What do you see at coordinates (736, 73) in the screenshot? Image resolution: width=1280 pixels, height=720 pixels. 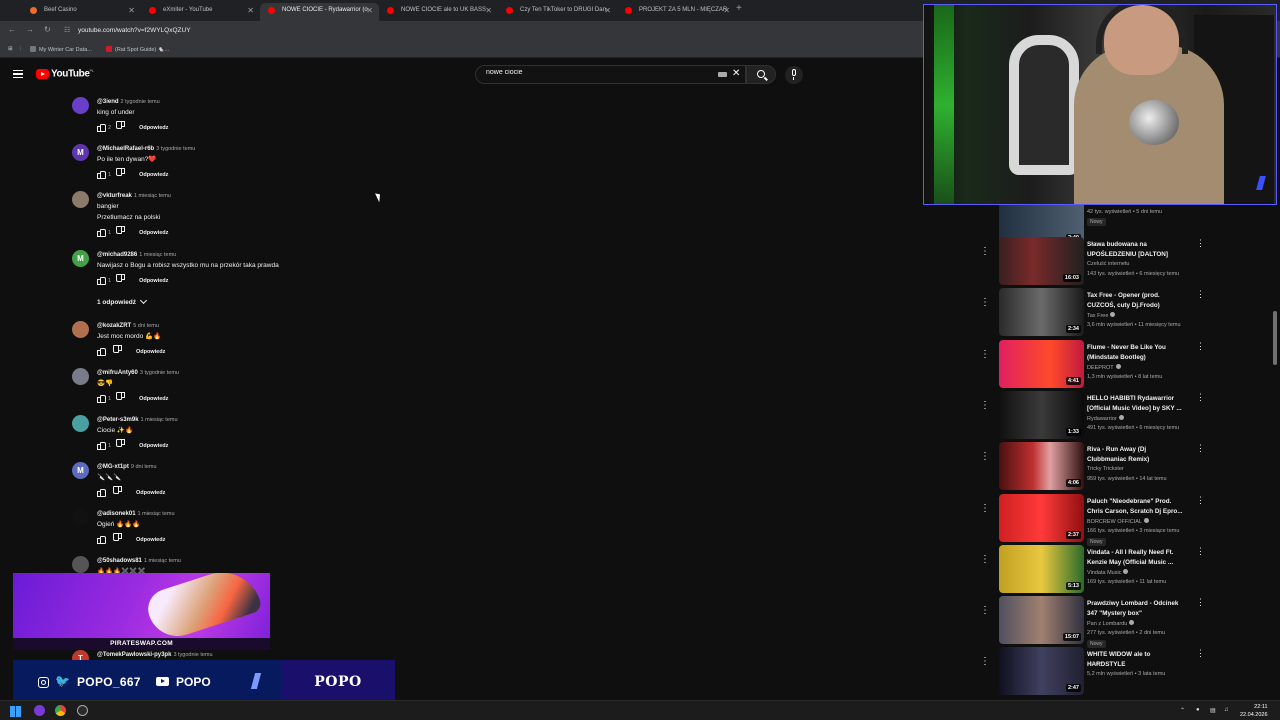 I see `clear-search-icon: ✕` at bounding box center [736, 73].